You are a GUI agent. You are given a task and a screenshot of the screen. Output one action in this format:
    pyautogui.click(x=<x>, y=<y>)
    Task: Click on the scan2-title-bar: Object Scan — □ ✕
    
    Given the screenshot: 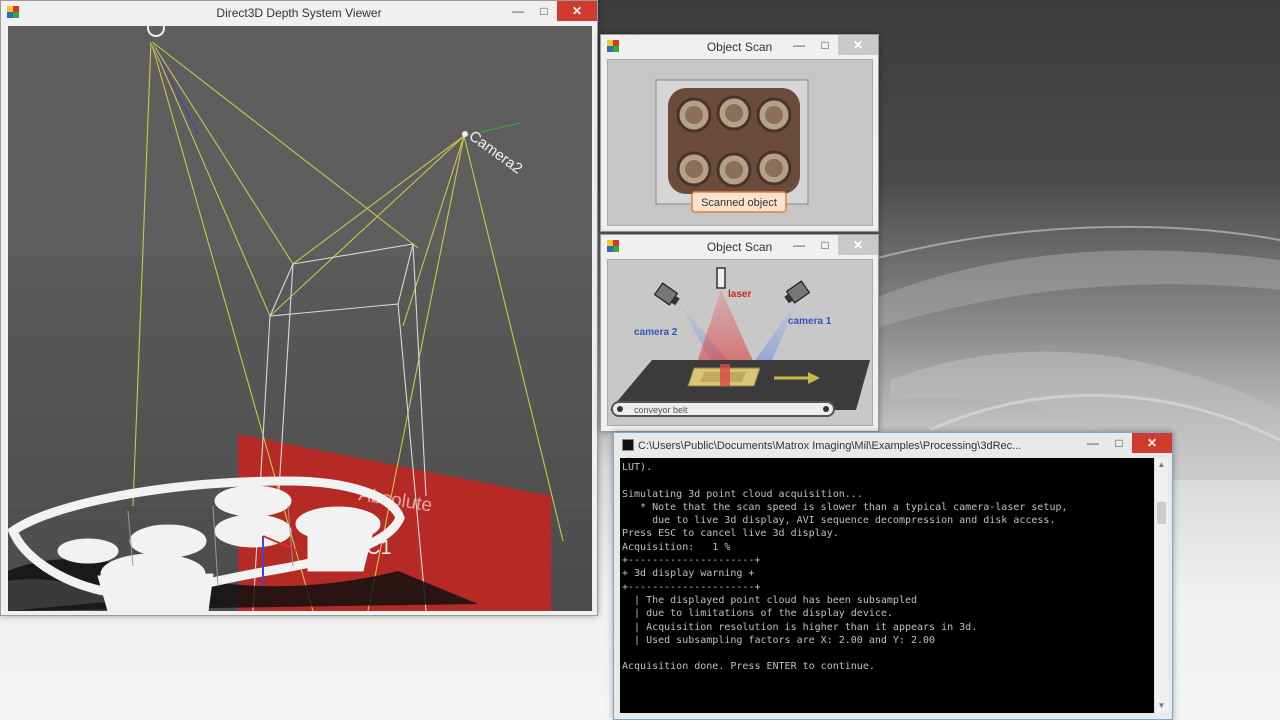 What is the action you would take?
    pyautogui.click(x=739, y=247)
    